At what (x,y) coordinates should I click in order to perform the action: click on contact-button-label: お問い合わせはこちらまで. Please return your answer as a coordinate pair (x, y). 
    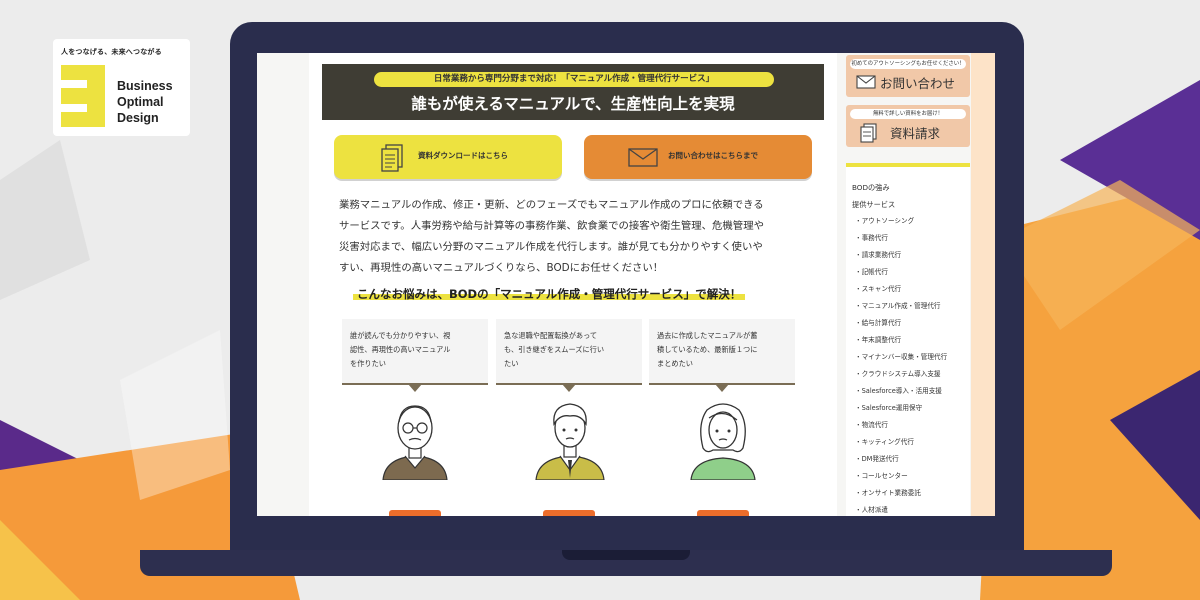
    Looking at the image, I should click on (713, 155).